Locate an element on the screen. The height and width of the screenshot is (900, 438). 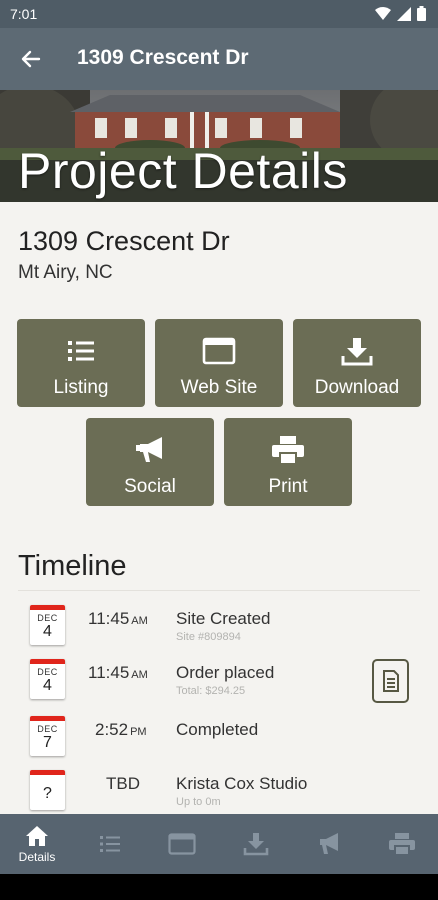
calendar-icon: DEC 7 is located at coordinates (47, 736).